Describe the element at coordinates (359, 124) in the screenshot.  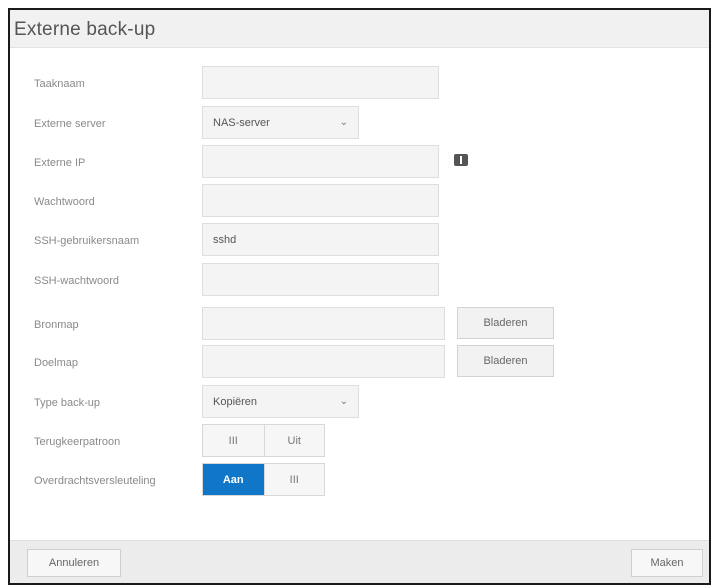
I see `remote-server-row: Externe server NAS-server ⌄` at that location.